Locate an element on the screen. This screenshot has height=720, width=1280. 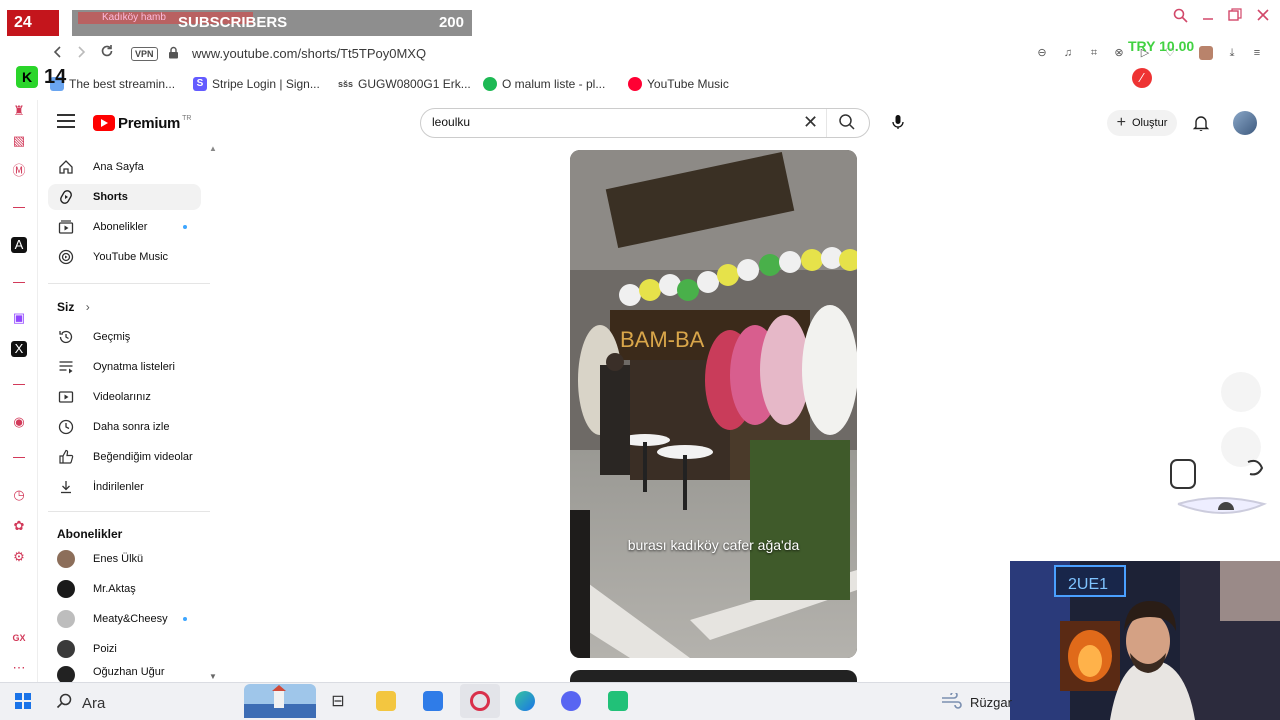
close-icon is located at coordinates (1263, 17).